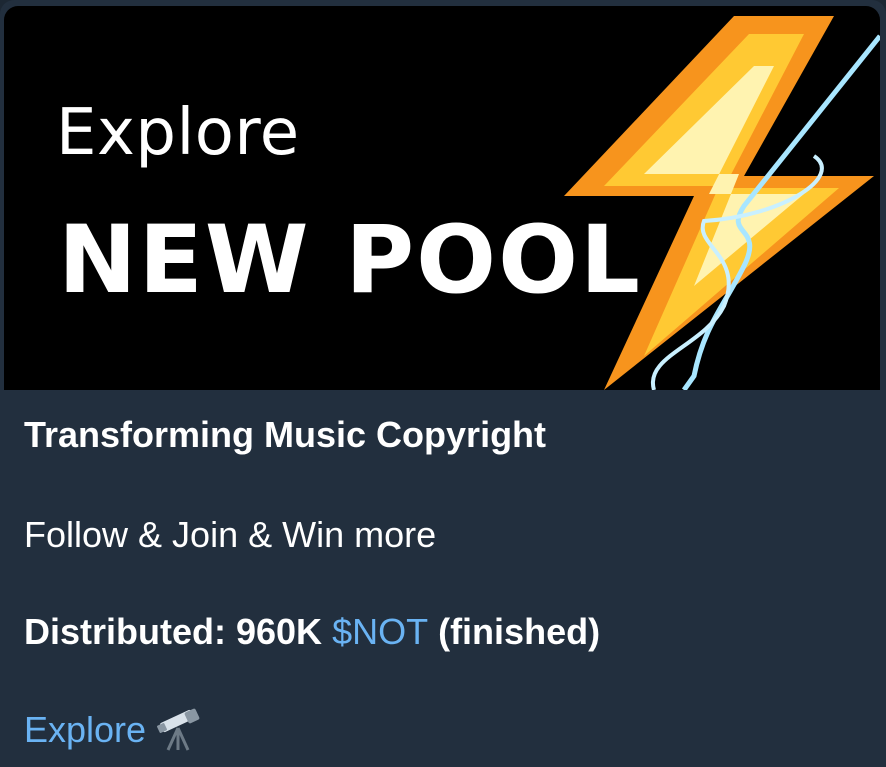 The image size is (886, 767). What do you see at coordinates (350, 260) in the screenshot?
I see `banner-headline: NEW POOL` at bounding box center [350, 260].